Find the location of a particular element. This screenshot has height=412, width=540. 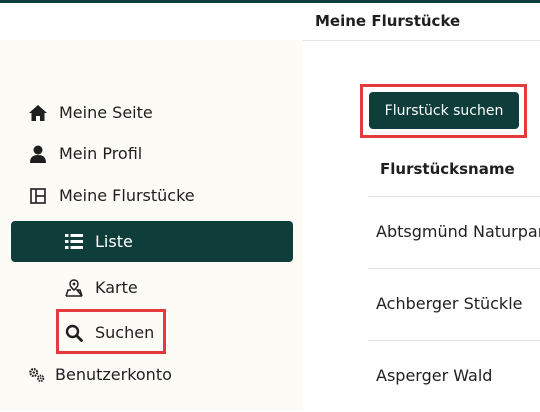

table-column-header: Flurstücksname is located at coordinates (447, 169).